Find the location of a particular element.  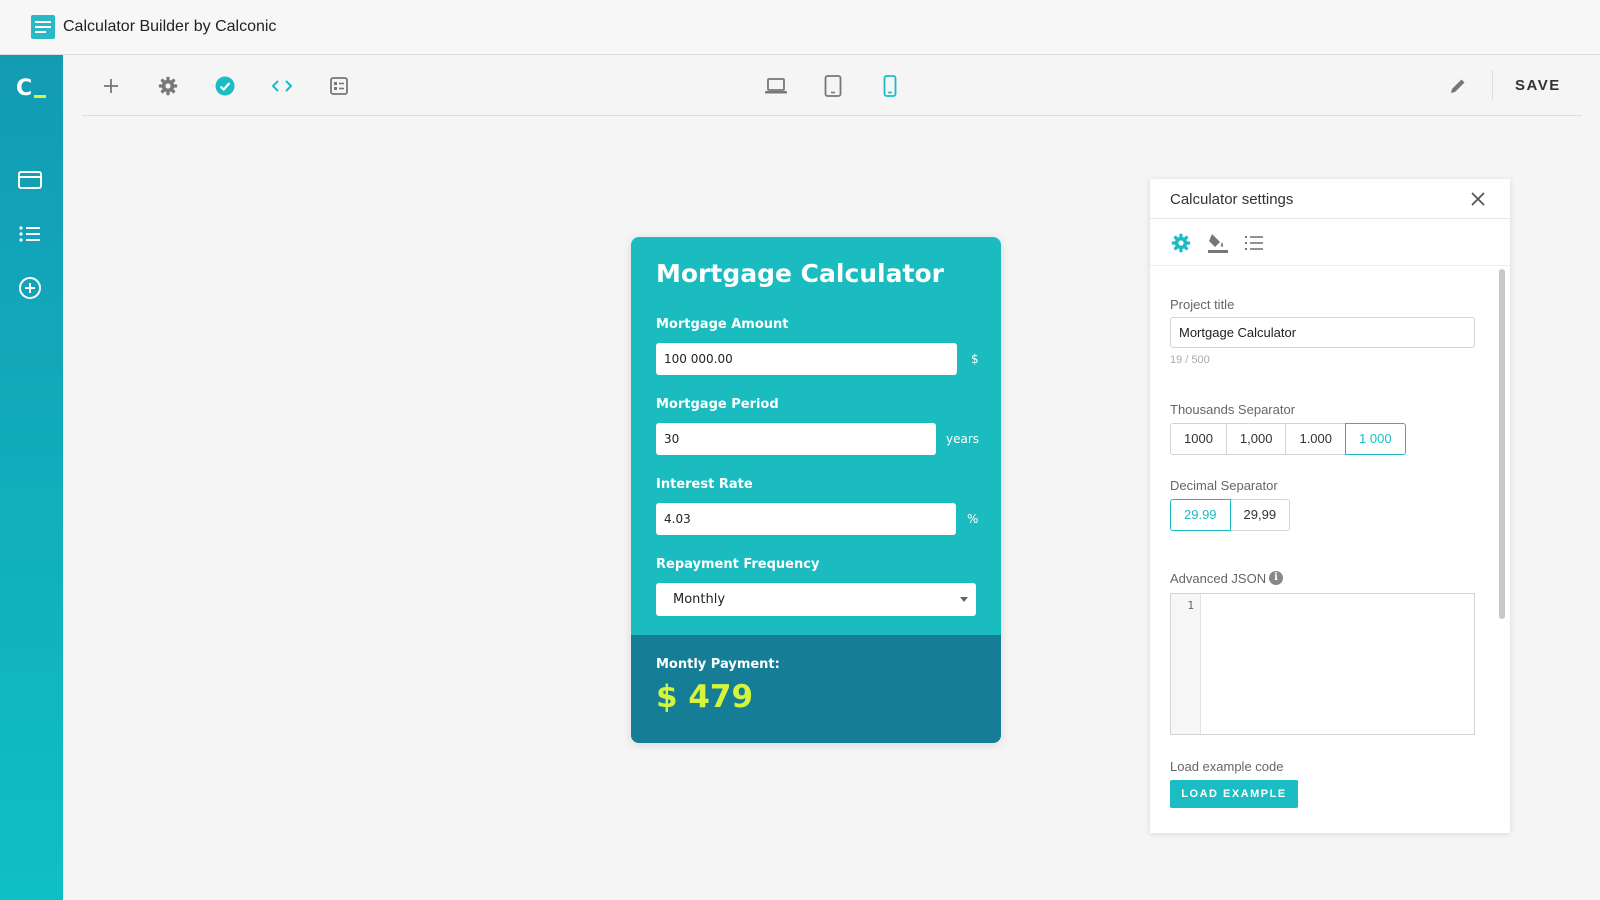

mortgage-amount-input is located at coordinates (806, 359).